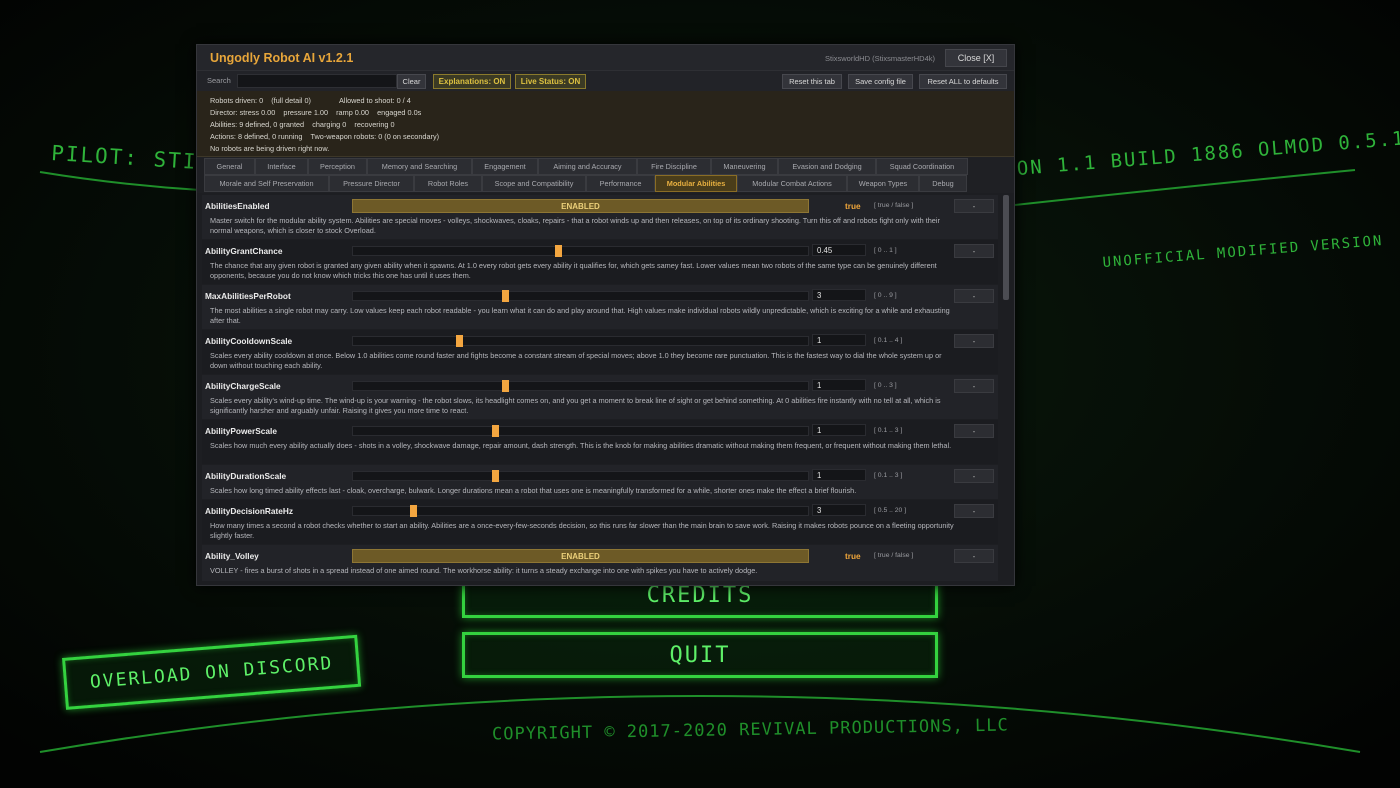 The width and height of the screenshot is (1400, 788). I want to click on setting-range: [ 0 .. 1 ], so click(885, 250).